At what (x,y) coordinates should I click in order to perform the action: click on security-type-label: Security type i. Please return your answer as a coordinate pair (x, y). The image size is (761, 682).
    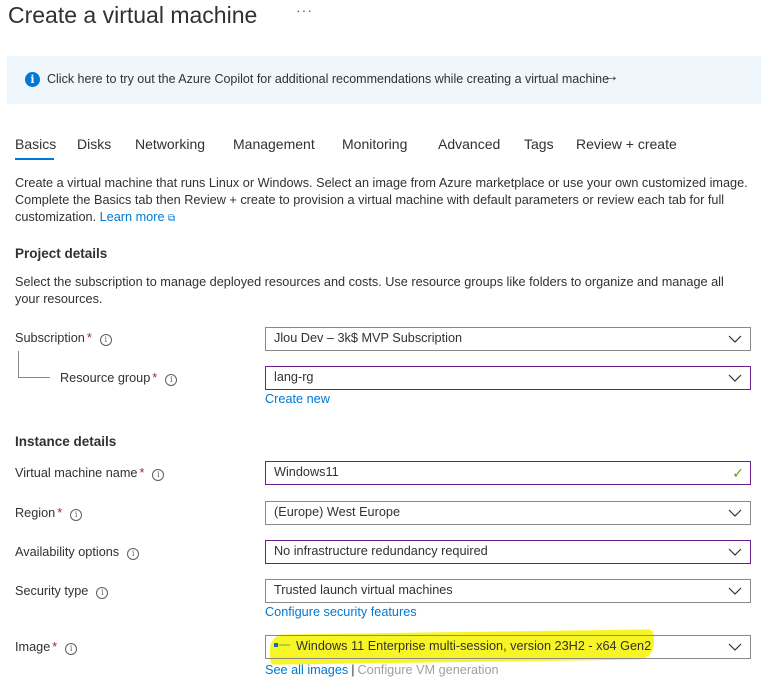
    Looking at the image, I should click on (62, 591).